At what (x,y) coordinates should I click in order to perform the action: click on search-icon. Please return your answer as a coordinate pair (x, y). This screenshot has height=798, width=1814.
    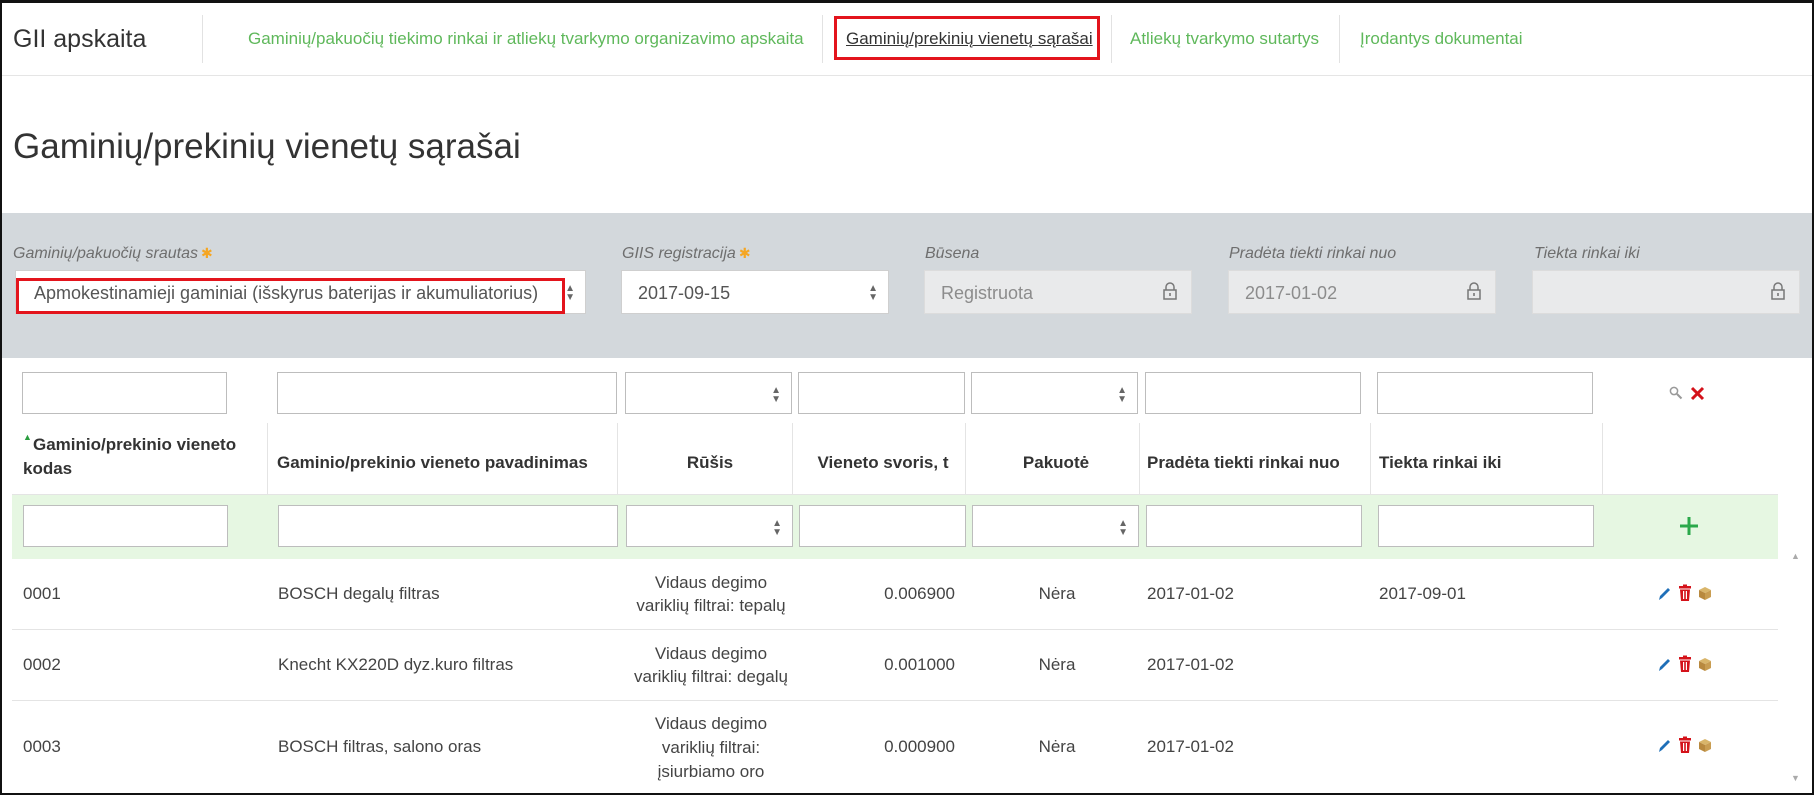
    Looking at the image, I should click on (1676, 393).